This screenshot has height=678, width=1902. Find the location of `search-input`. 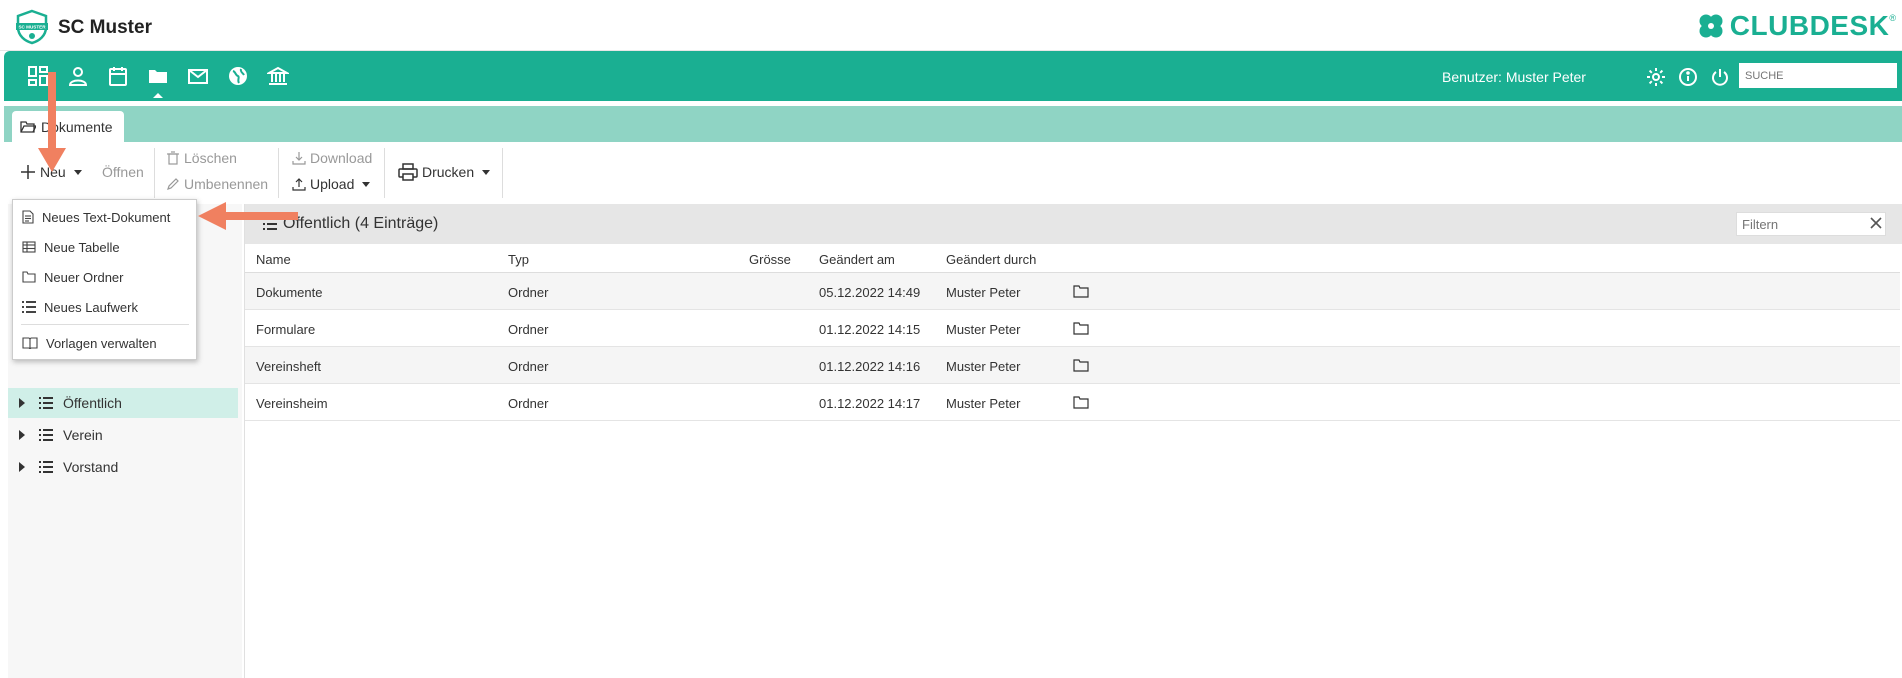

search-input is located at coordinates (1818, 75).